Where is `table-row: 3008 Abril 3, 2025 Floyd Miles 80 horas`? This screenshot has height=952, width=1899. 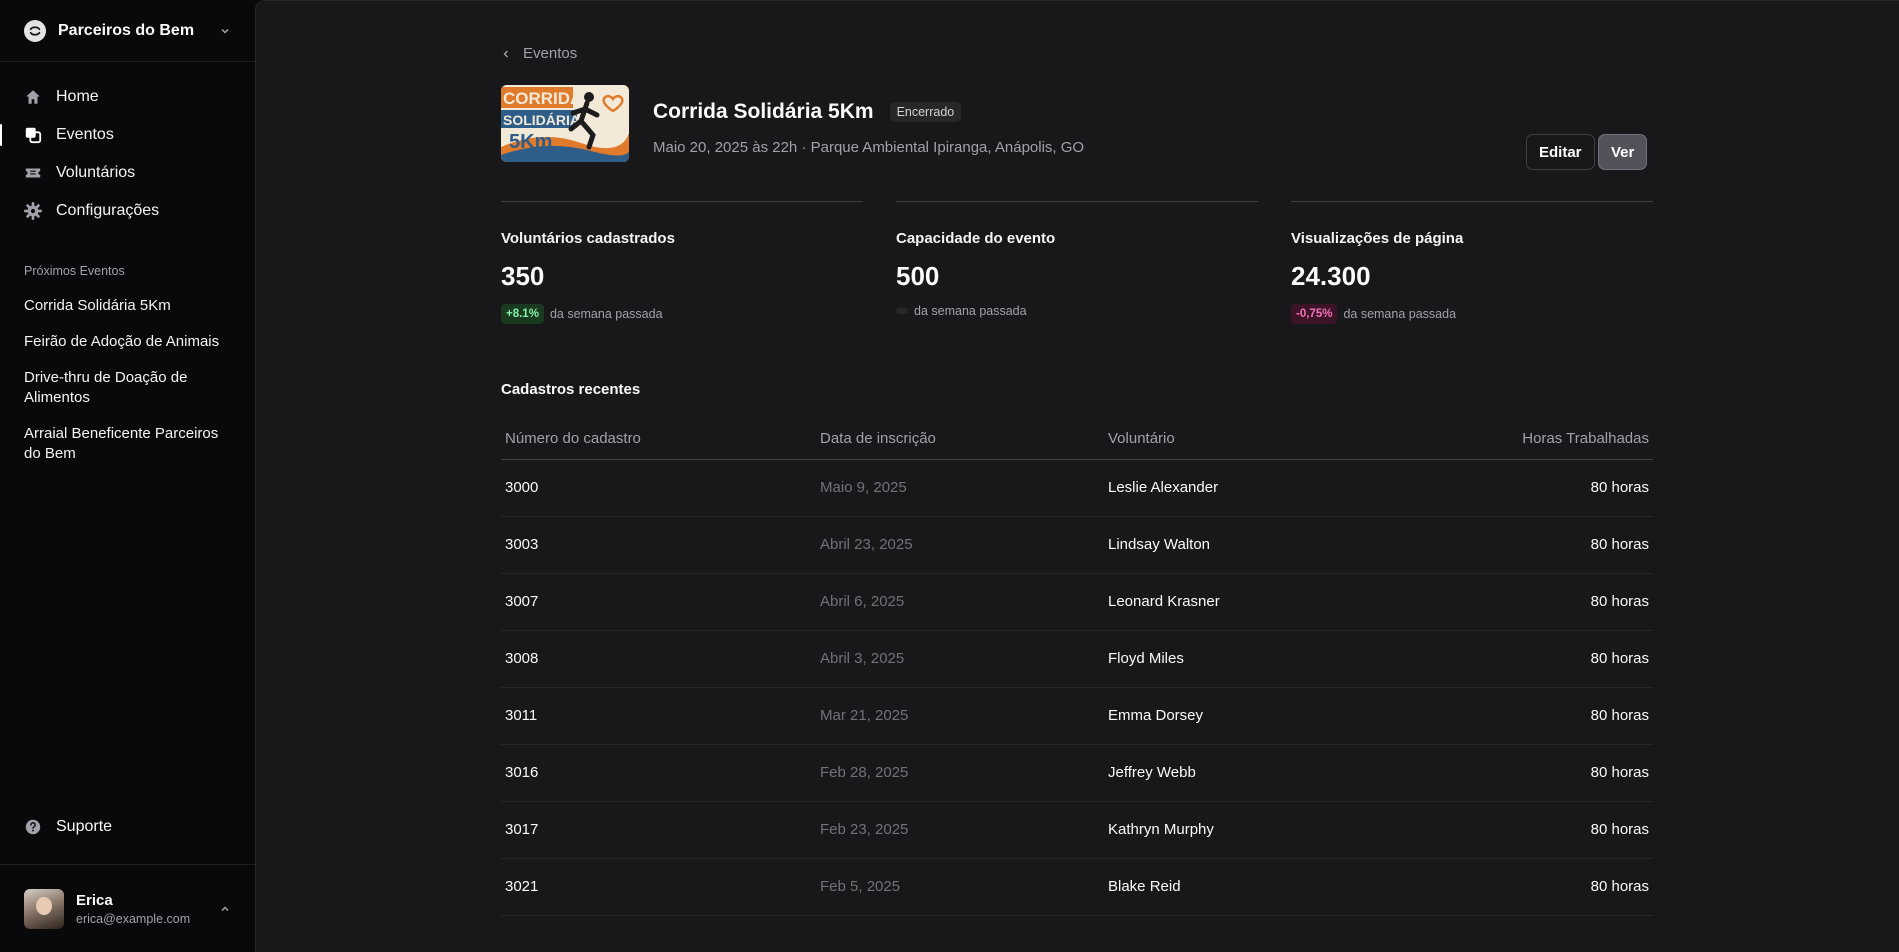
table-row: 3008 Abril 3, 2025 Floyd Miles 80 horas is located at coordinates (1077, 659).